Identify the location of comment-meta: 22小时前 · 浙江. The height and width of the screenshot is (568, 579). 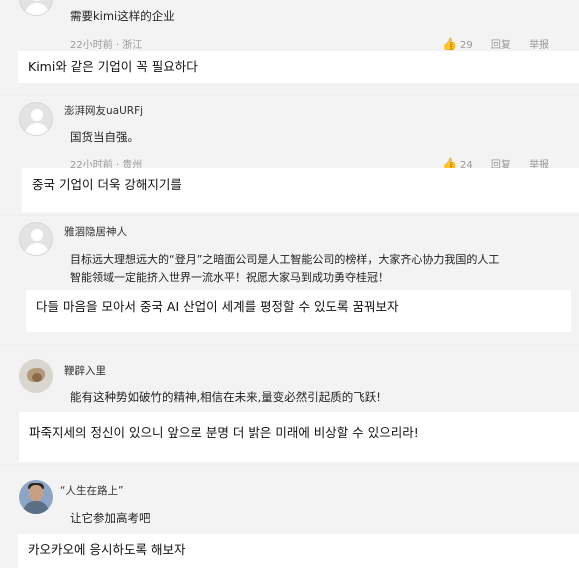
(106, 45).